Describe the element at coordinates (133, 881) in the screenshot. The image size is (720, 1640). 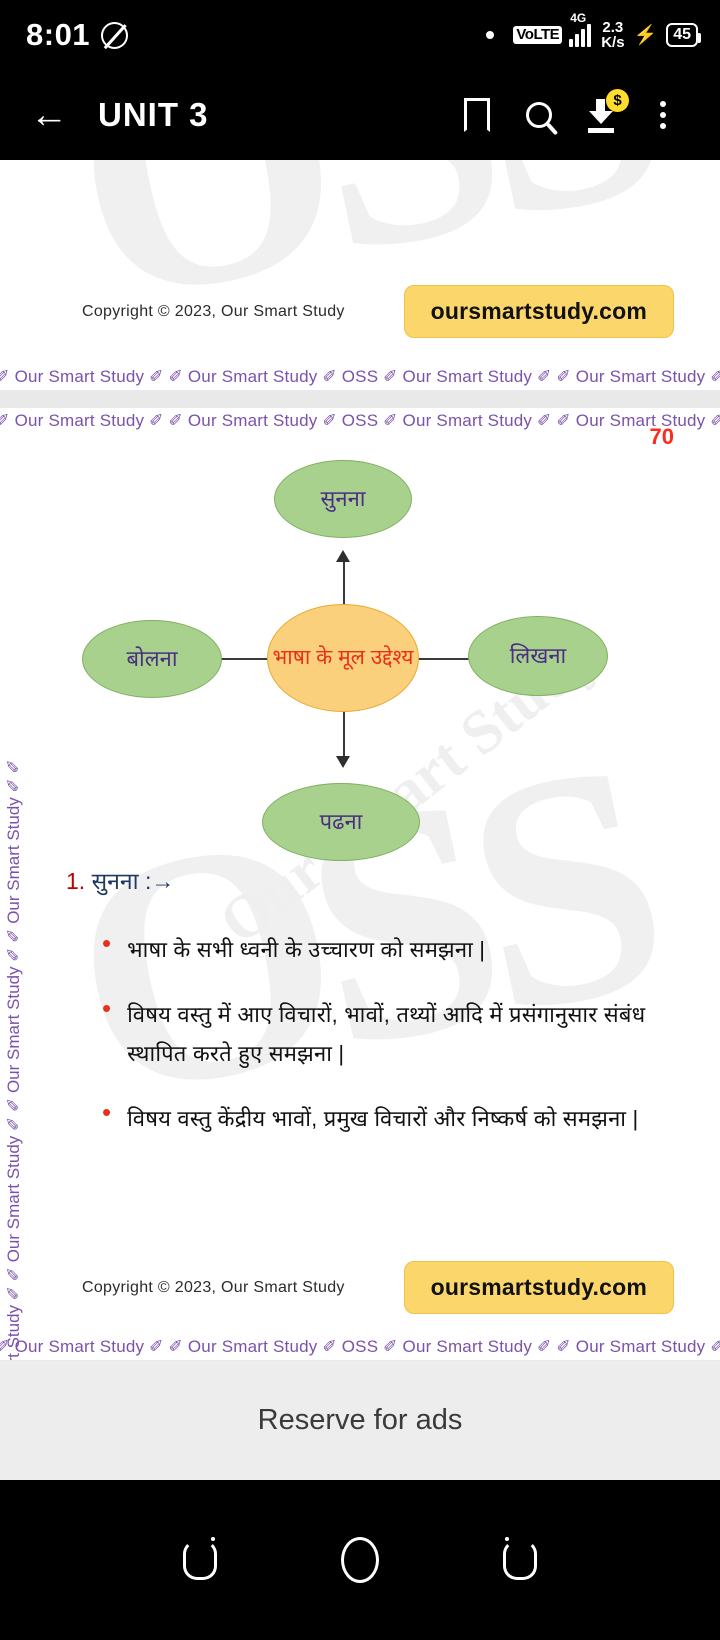
I see `section-title: सुनना :→` at that location.